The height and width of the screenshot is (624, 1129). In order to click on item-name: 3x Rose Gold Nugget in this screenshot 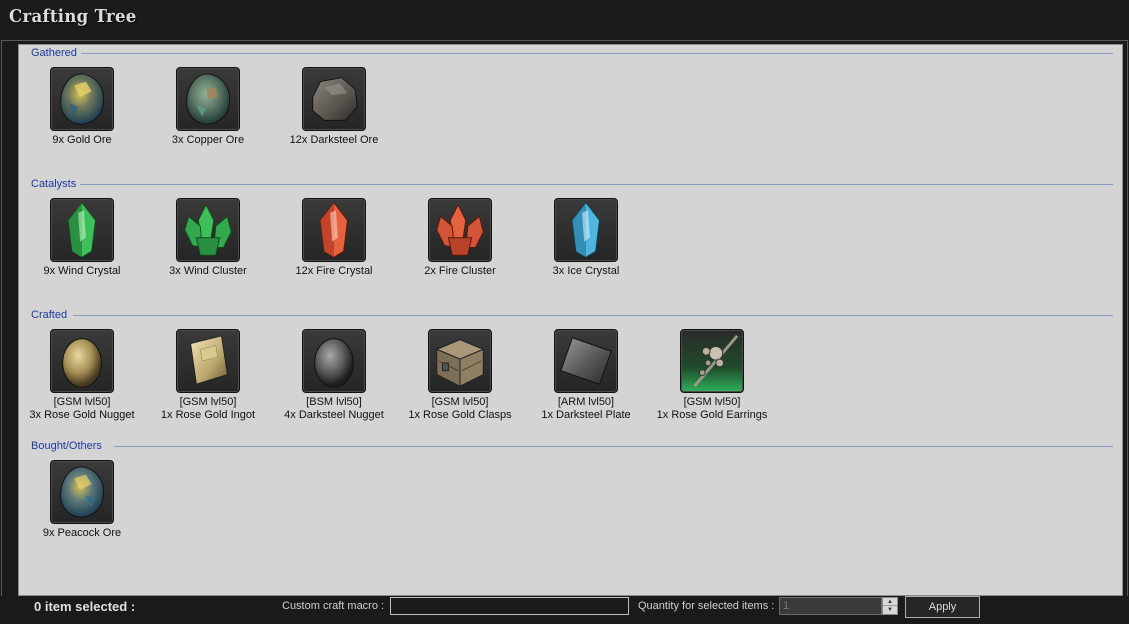, I will do `click(82, 415)`.